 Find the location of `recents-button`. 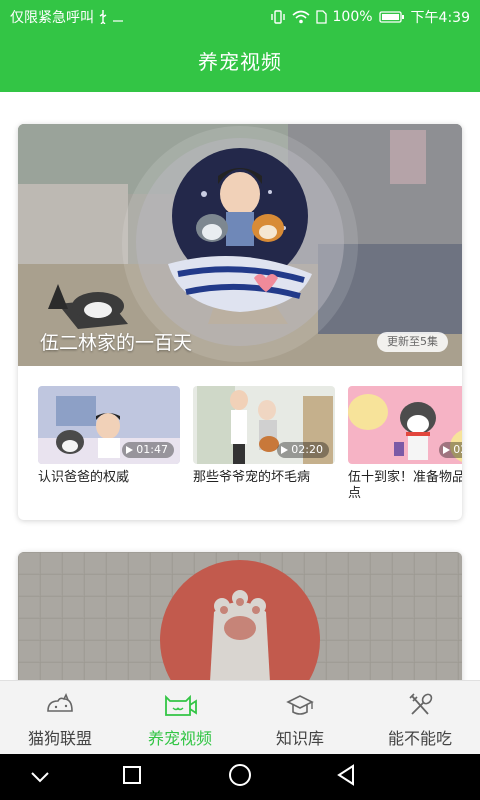

recents-button is located at coordinates (132, 777).